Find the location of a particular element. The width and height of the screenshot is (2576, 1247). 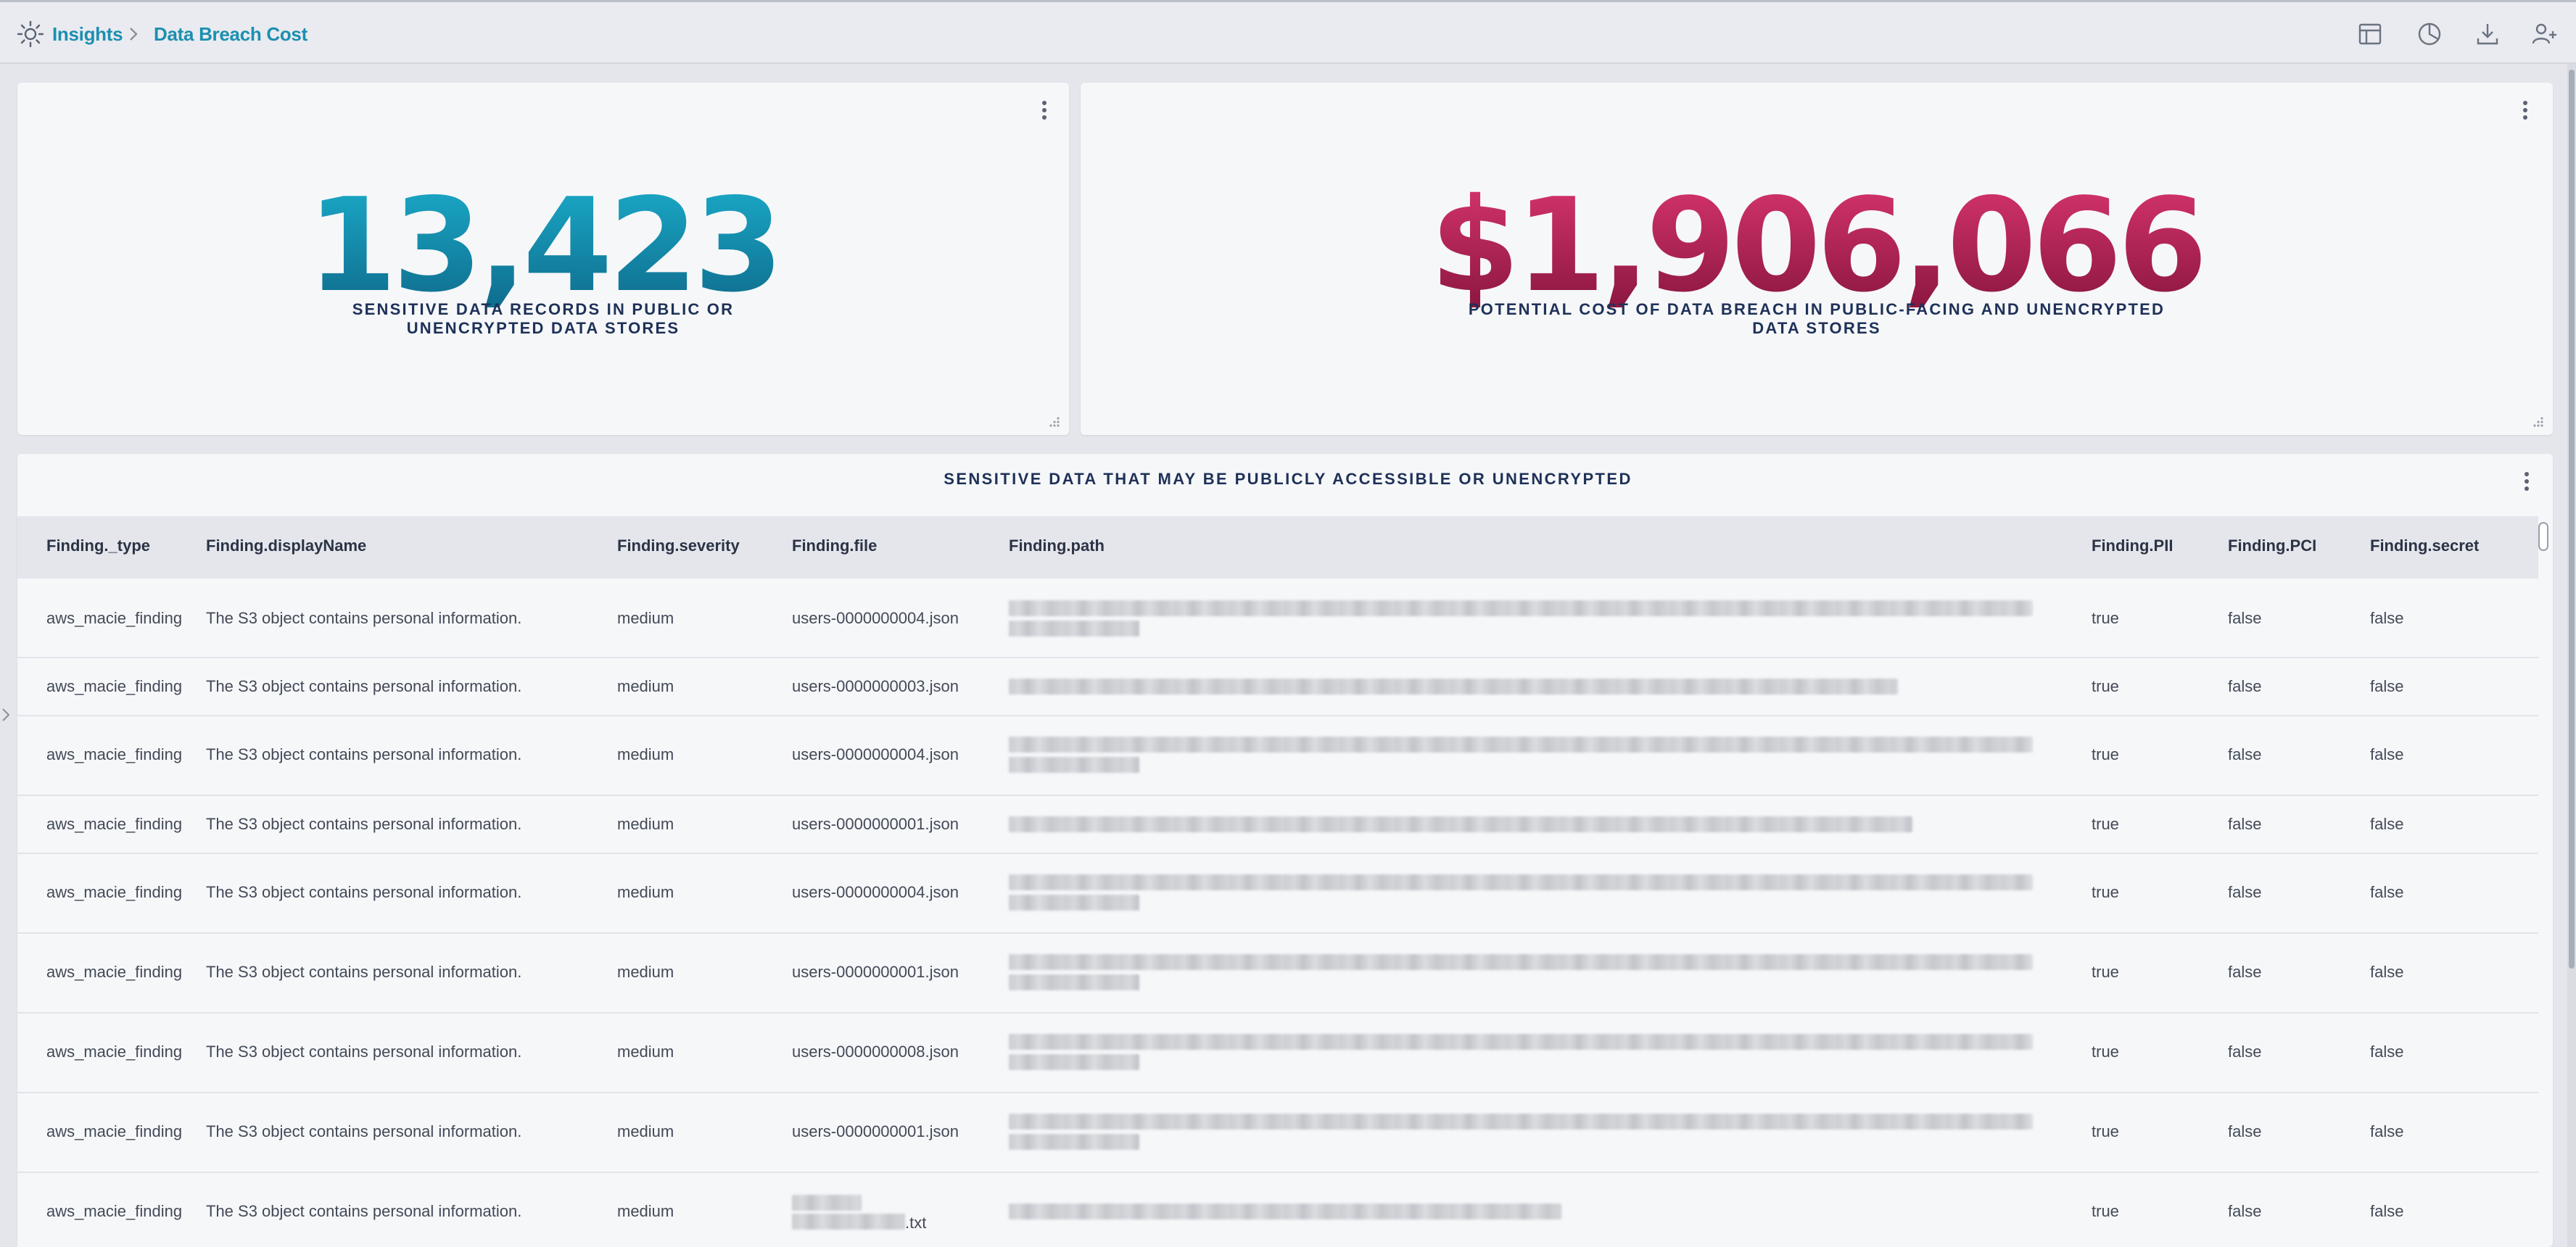

chevron-right-icon is located at coordinates (134, 34).